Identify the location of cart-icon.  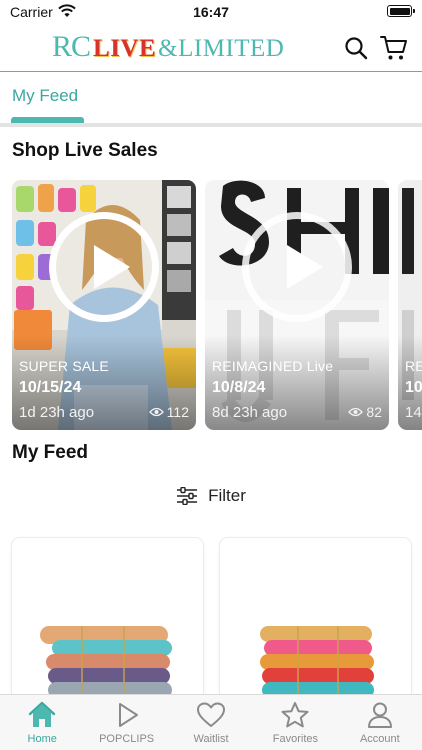
(393, 48).